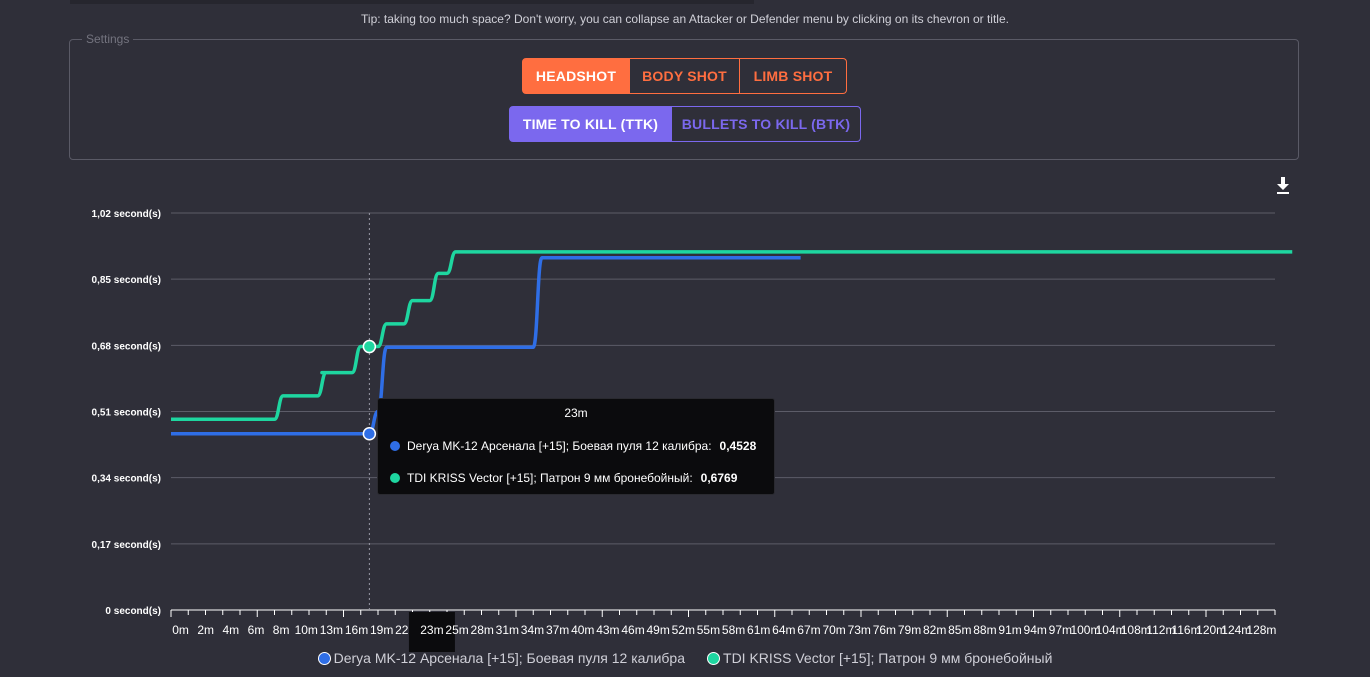 This screenshot has height=677, width=1370. What do you see at coordinates (657, 630) in the screenshot?
I see `x-tick-label: 49m` at bounding box center [657, 630].